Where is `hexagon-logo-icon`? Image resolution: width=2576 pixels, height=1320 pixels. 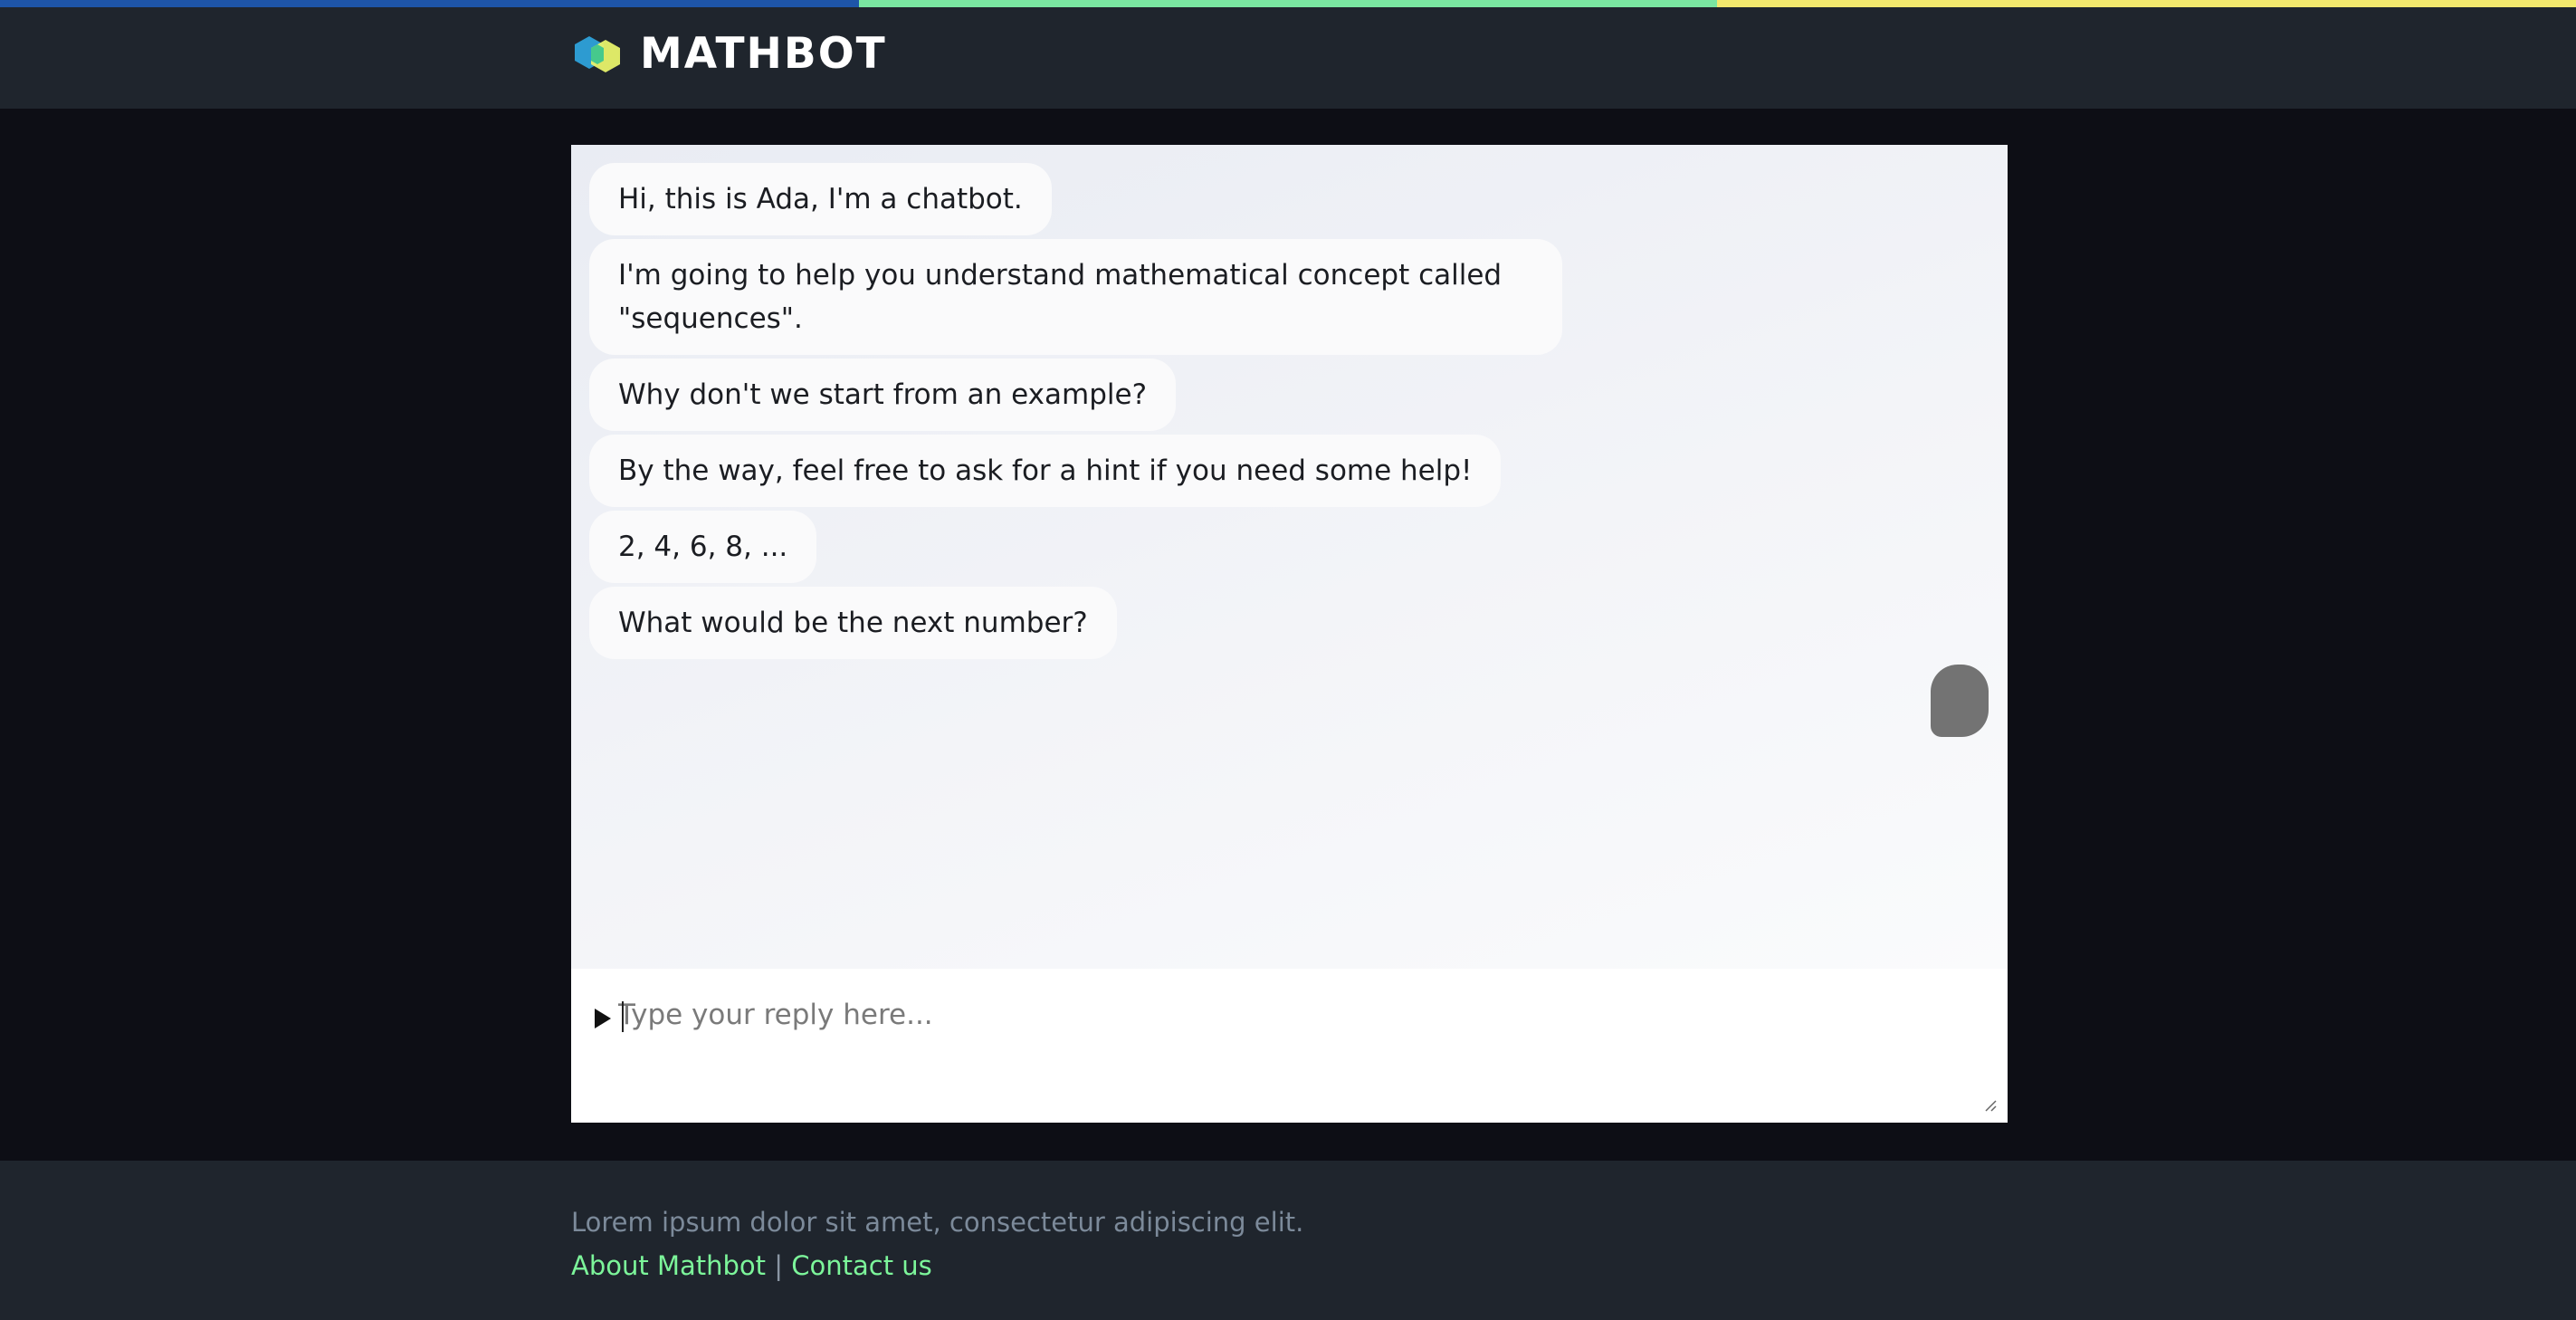
hexagon-logo-icon is located at coordinates (598, 54).